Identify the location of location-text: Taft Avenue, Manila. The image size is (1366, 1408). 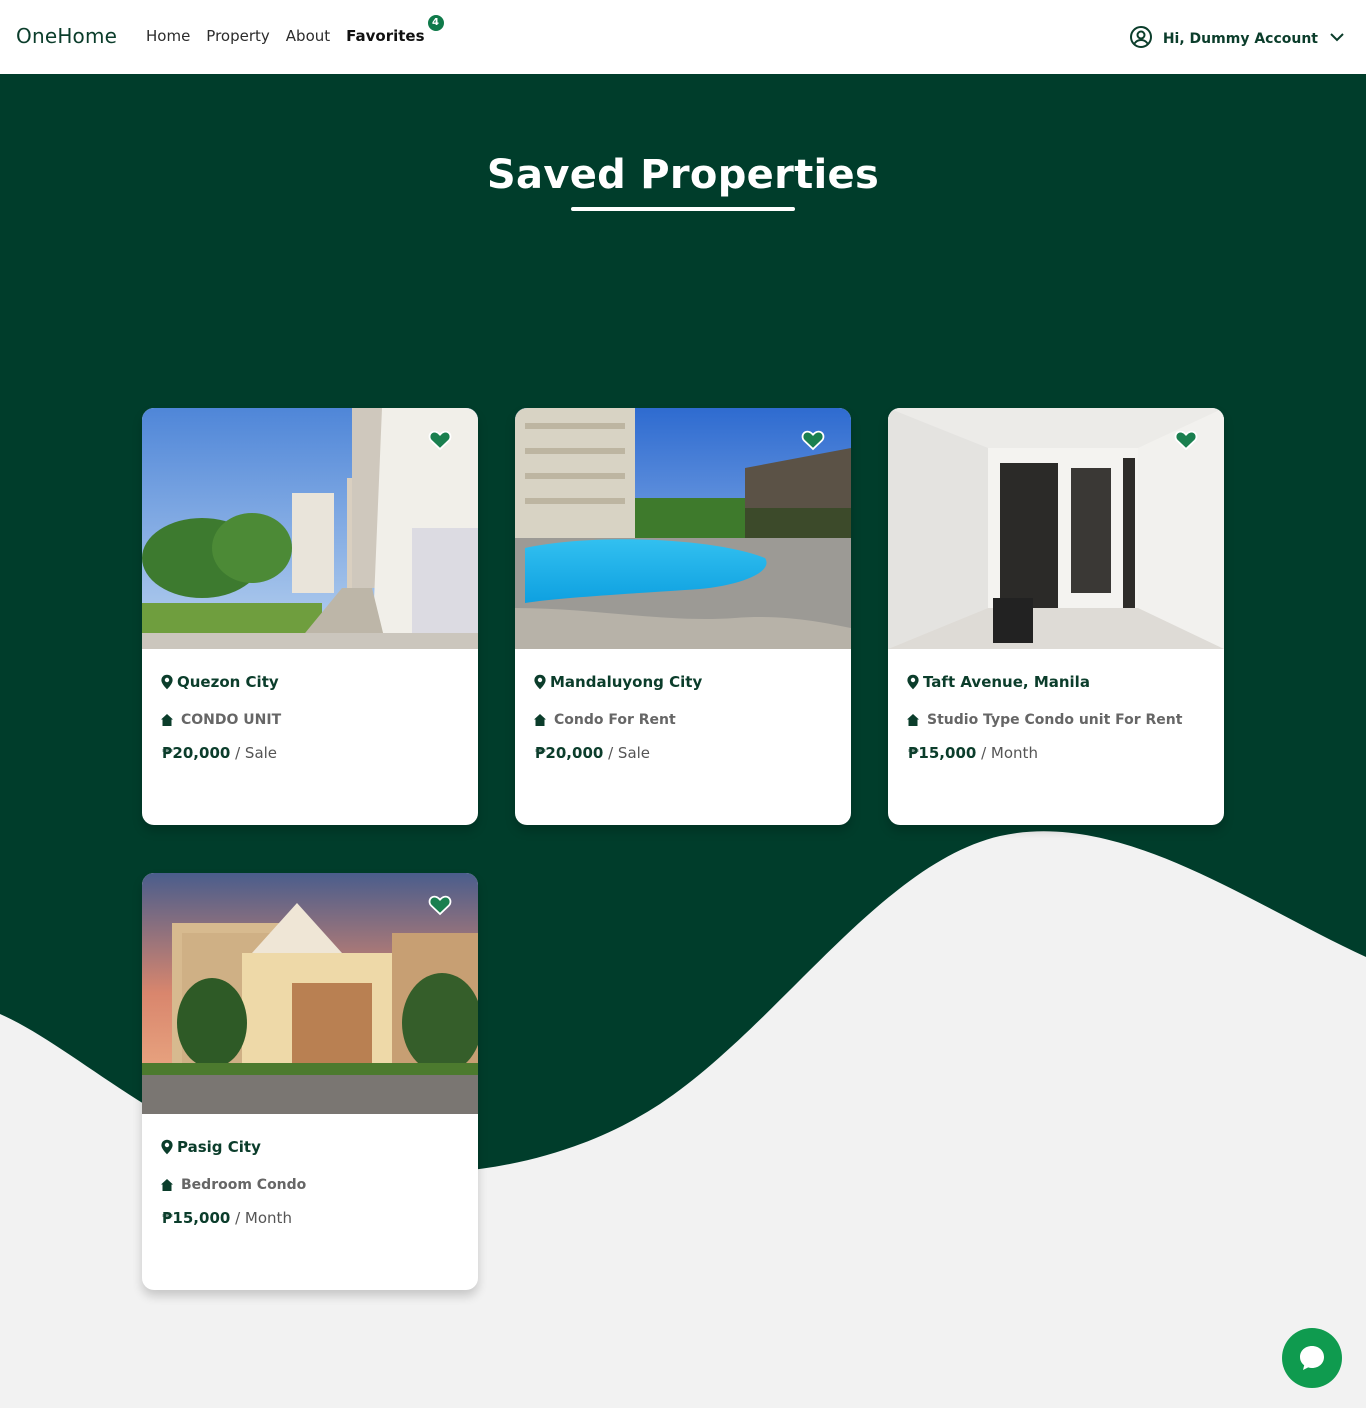
(1006, 682).